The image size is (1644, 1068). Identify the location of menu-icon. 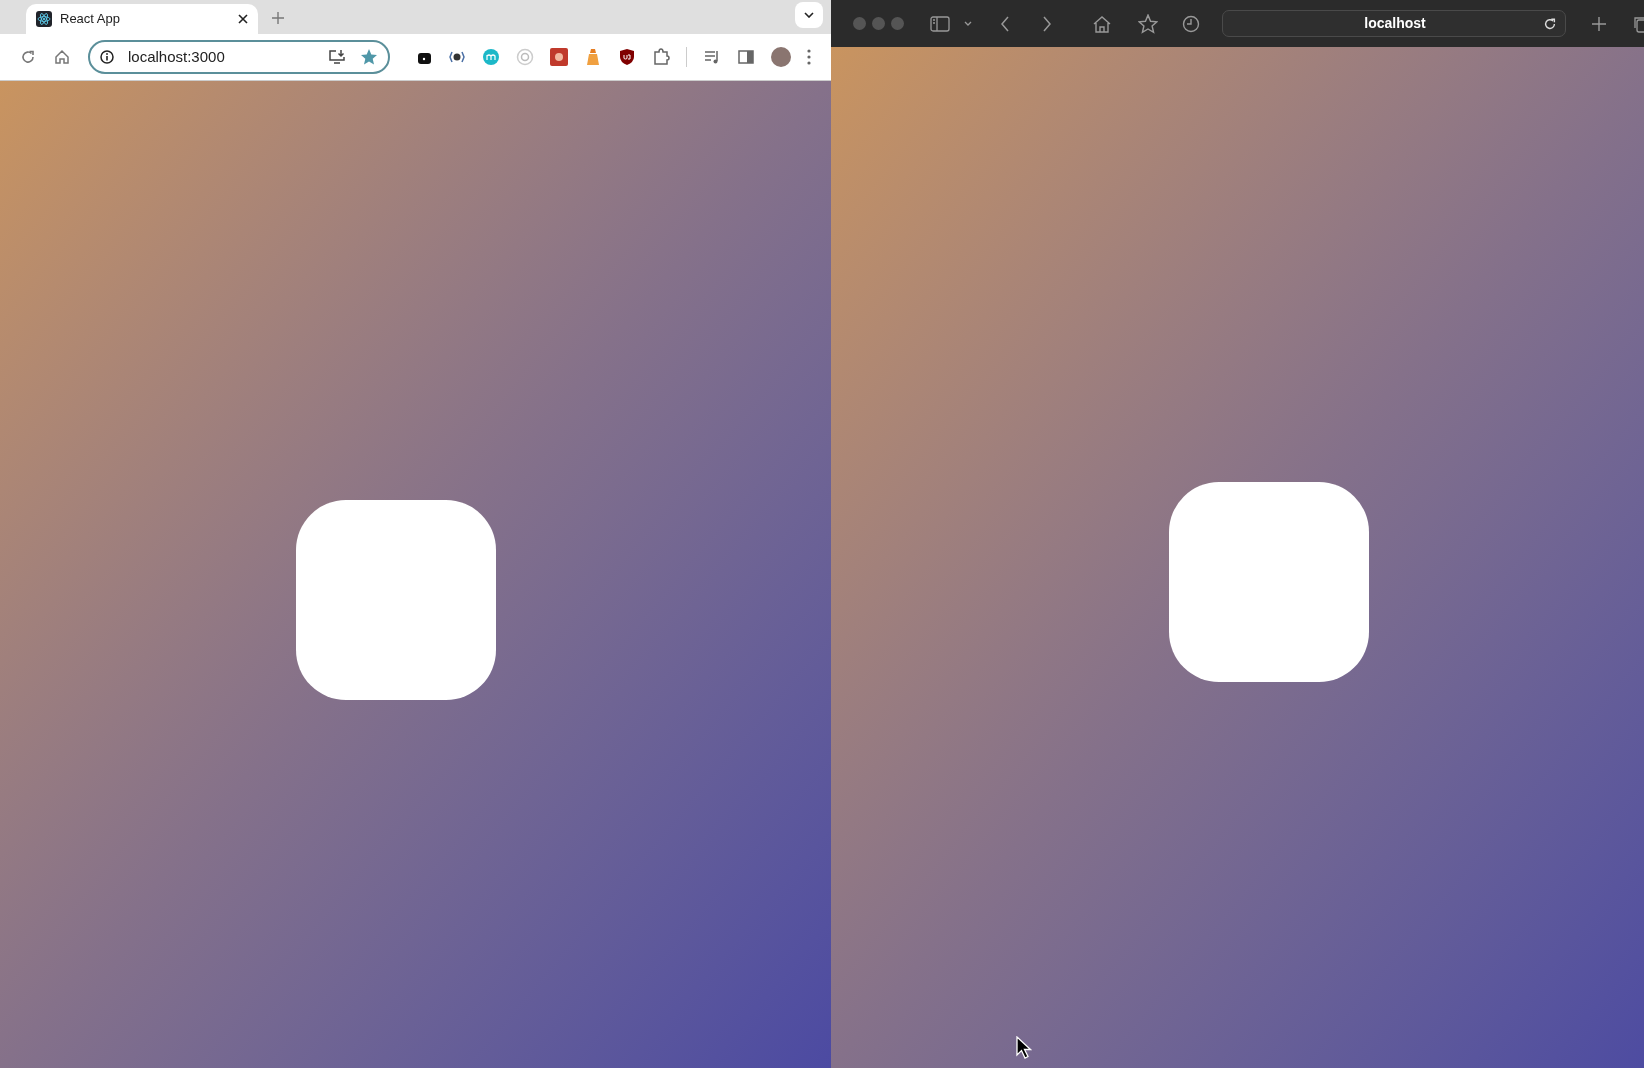
(809, 57).